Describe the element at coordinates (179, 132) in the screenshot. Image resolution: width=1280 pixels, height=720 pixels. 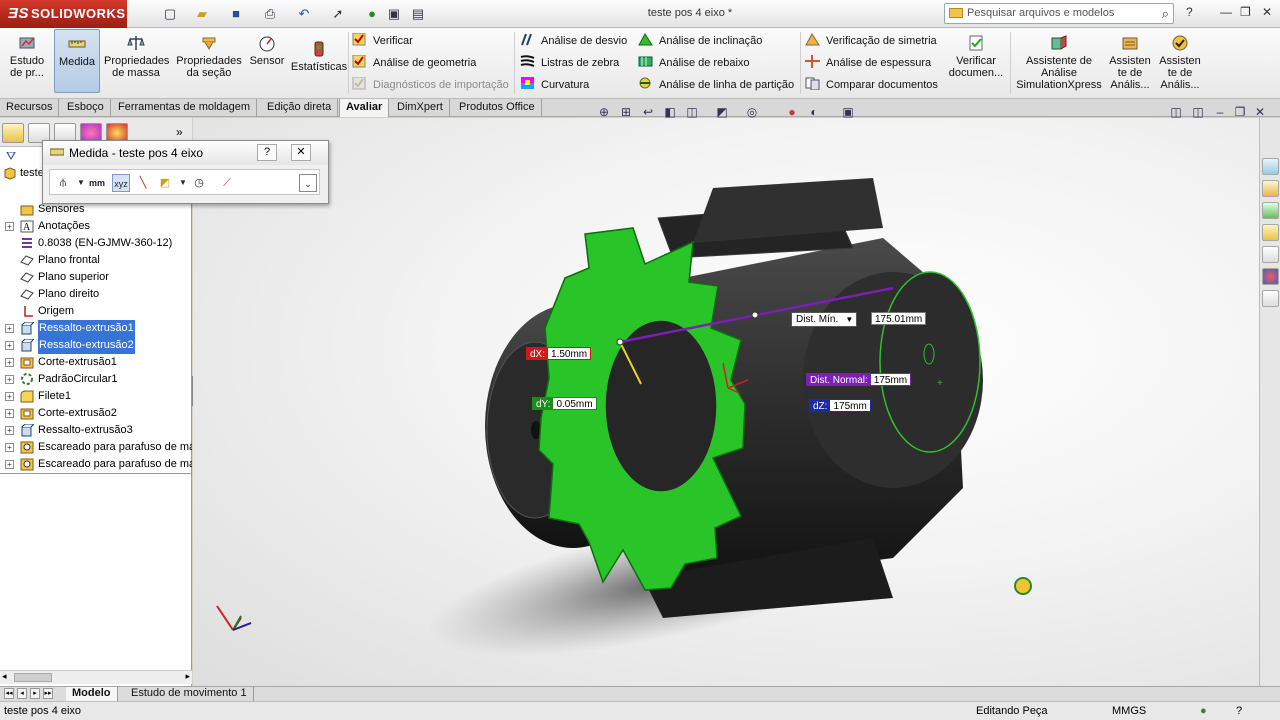
I see `expand-tabs-icon: »` at that location.